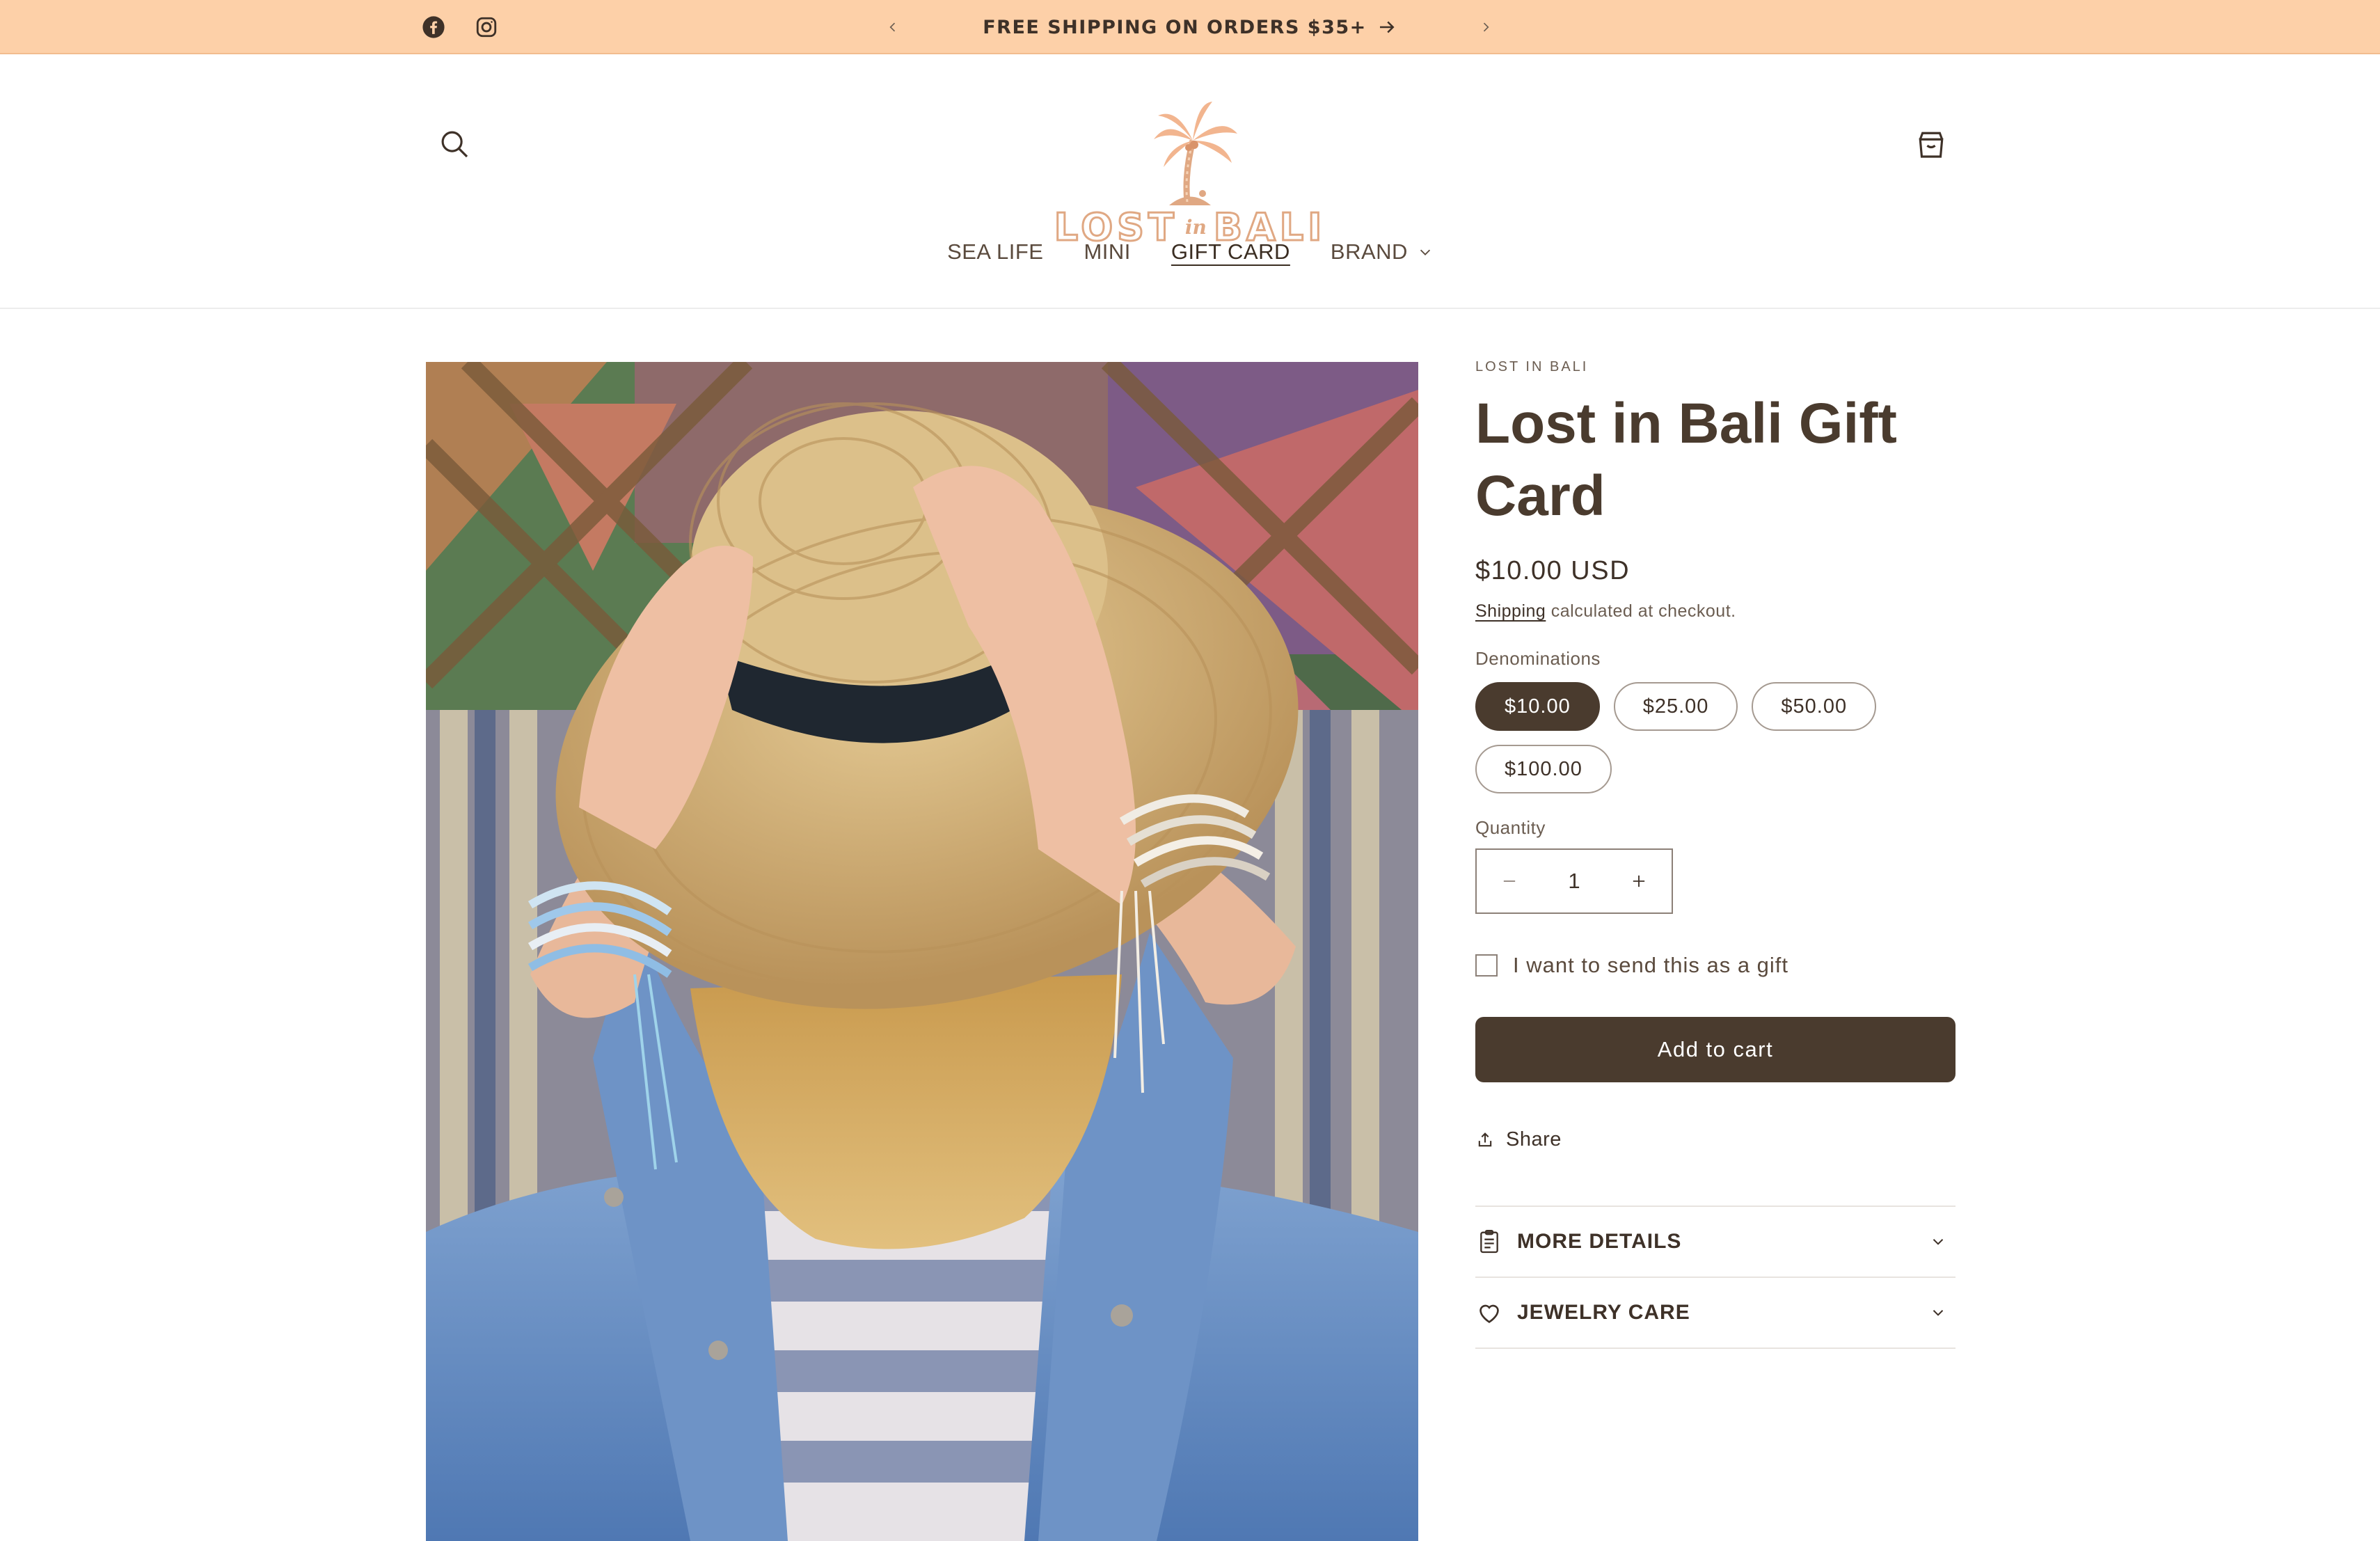  What do you see at coordinates (1675, 706) in the screenshot?
I see `denomination-option-25: $25.00` at bounding box center [1675, 706].